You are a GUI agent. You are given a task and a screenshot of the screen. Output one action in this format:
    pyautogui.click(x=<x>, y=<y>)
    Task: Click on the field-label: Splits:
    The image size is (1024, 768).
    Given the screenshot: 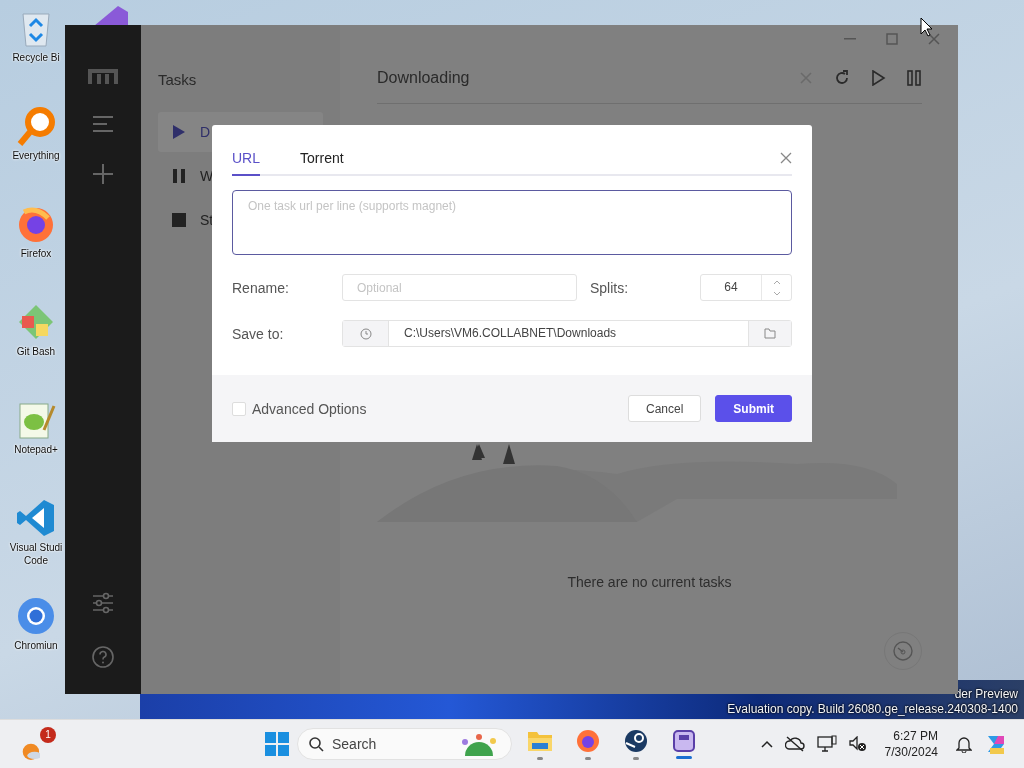 What is the action you would take?
    pyautogui.click(x=610, y=287)
    